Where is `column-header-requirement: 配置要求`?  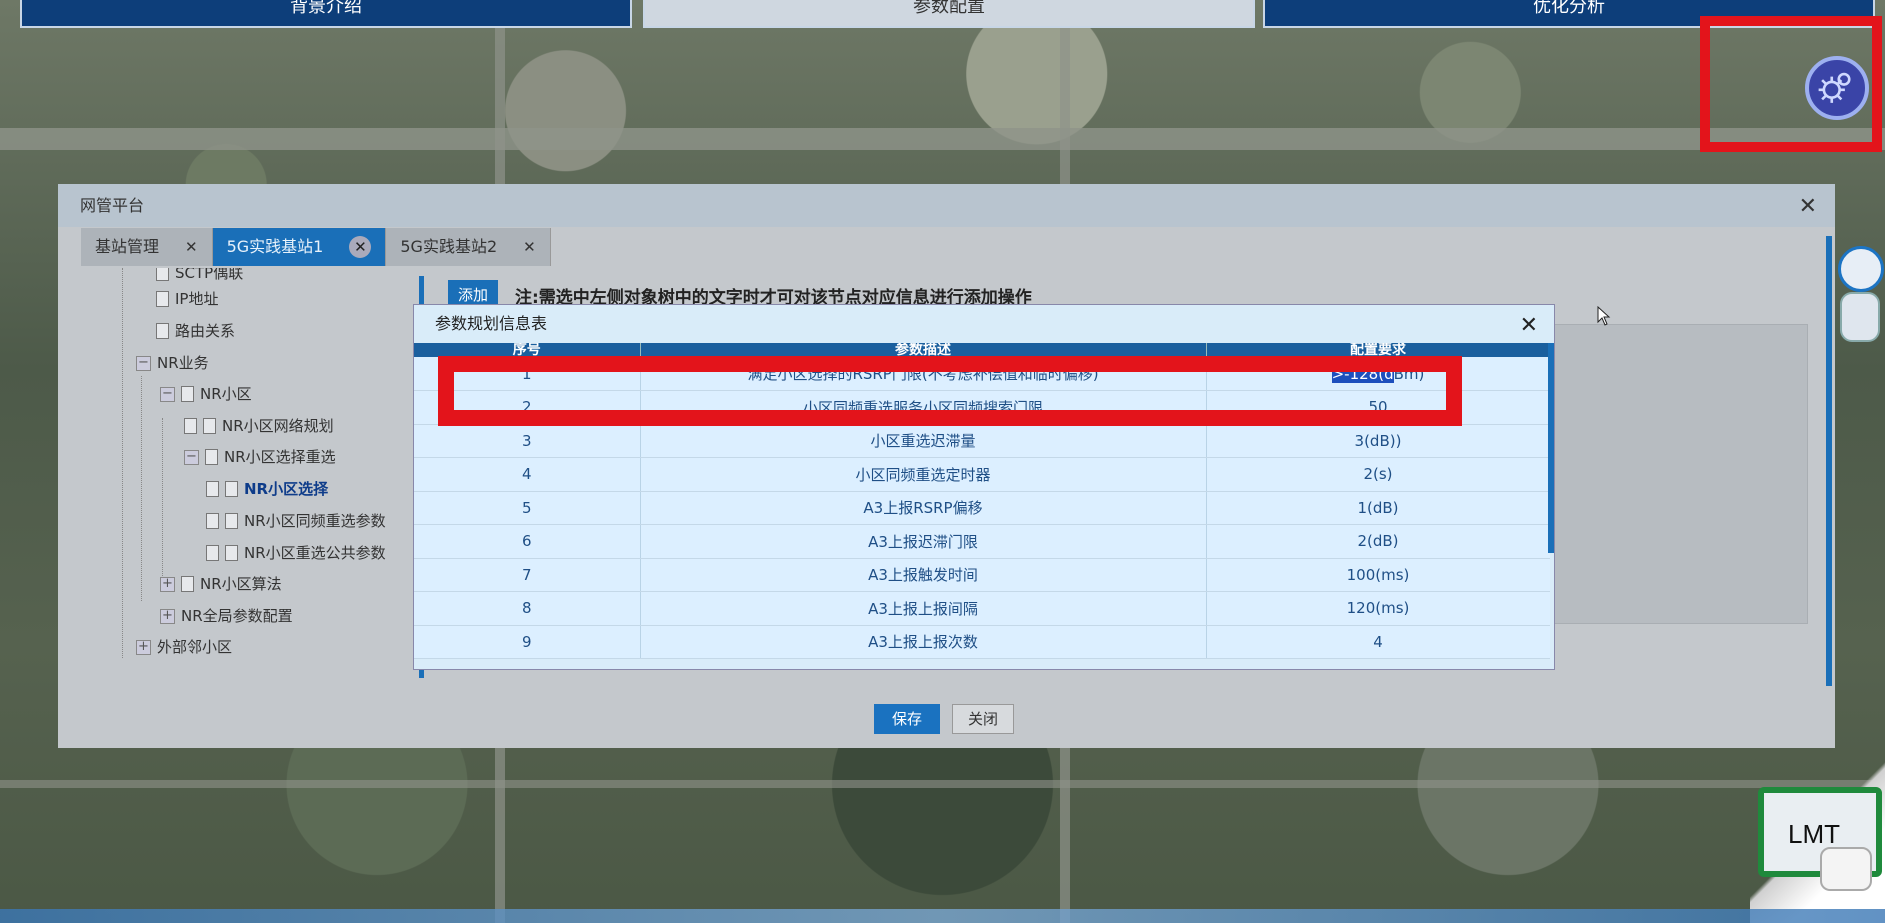
column-header-requirement: 配置要求 is located at coordinates (1378, 350).